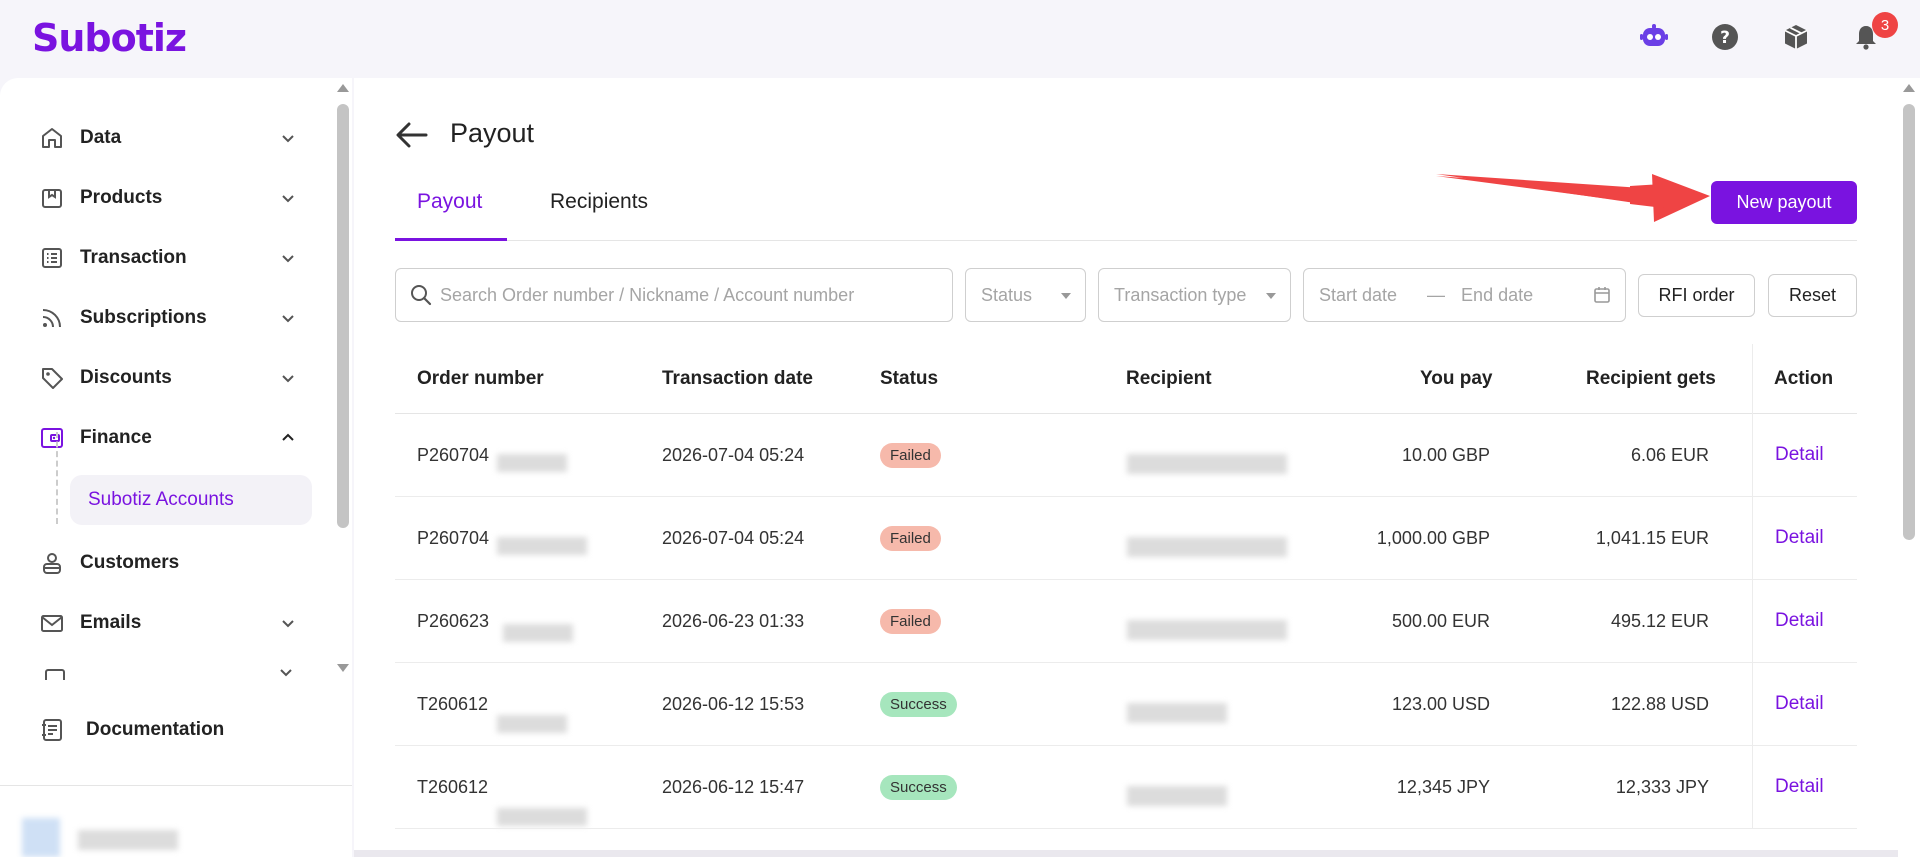  Describe the element at coordinates (191, 500) in the screenshot. I see `sidebar-subitem-subotiz-accounts: Subotiz Accounts` at that location.